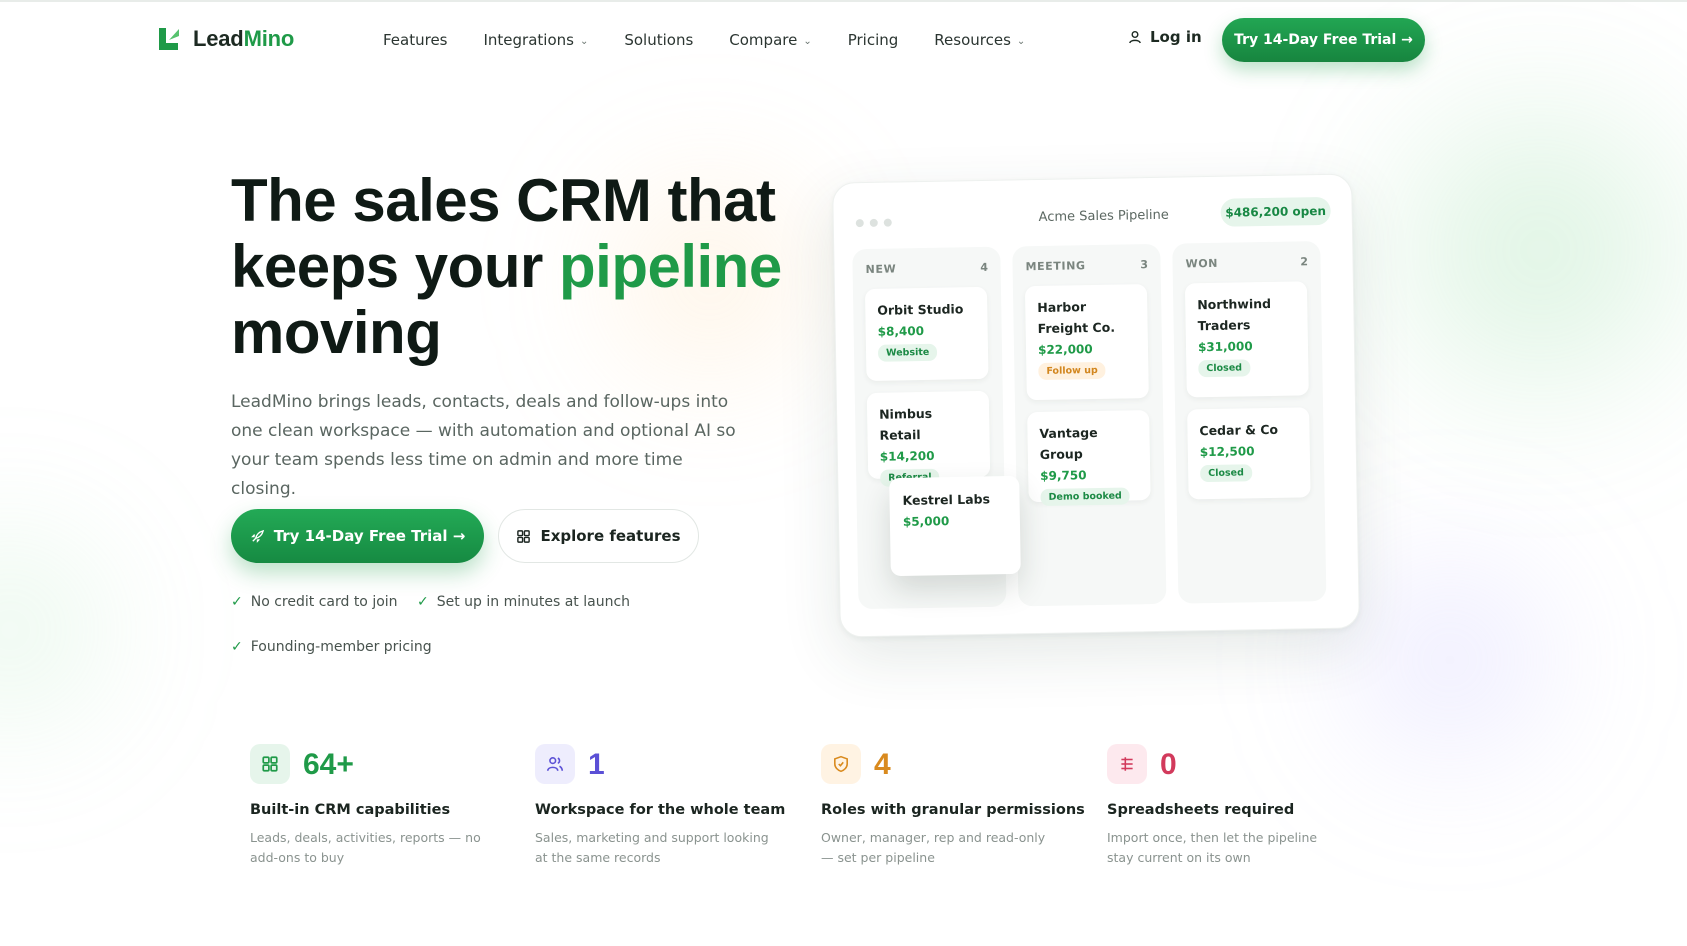 This screenshot has height=946, width=1687. What do you see at coordinates (1135, 37) in the screenshot?
I see `user-icon` at bounding box center [1135, 37].